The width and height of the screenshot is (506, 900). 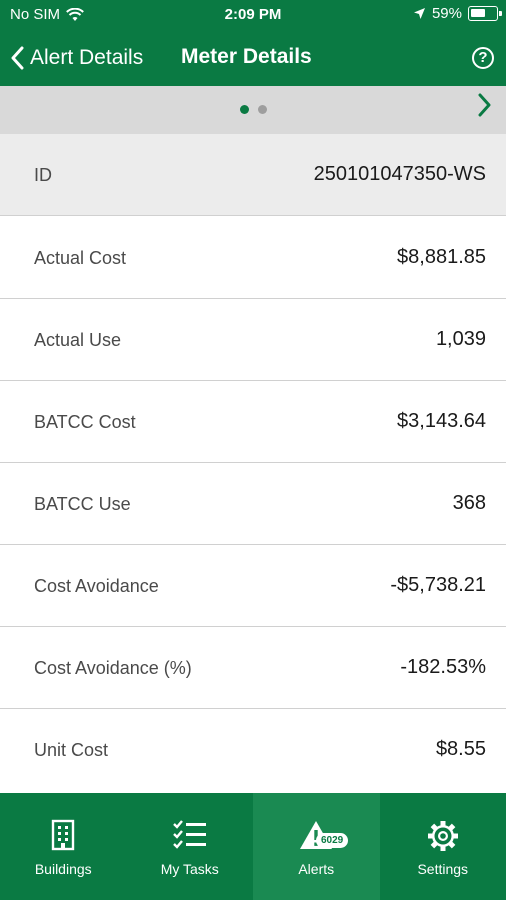 I want to click on battery-percent: 59%, so click(x=446, y=13).